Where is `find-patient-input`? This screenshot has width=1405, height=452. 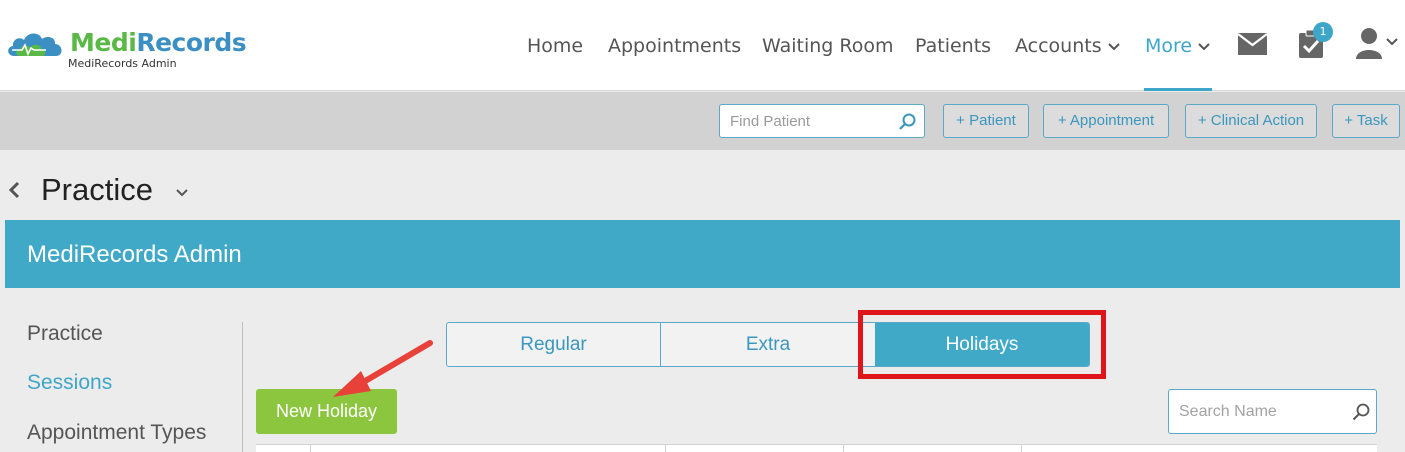
find-patient-input is located at coordinates (805, 121).